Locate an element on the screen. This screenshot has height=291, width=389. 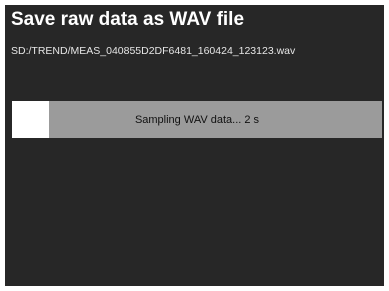
progress-bar: Sampling WAV data... 2 s is located at coordinates (197, 119).